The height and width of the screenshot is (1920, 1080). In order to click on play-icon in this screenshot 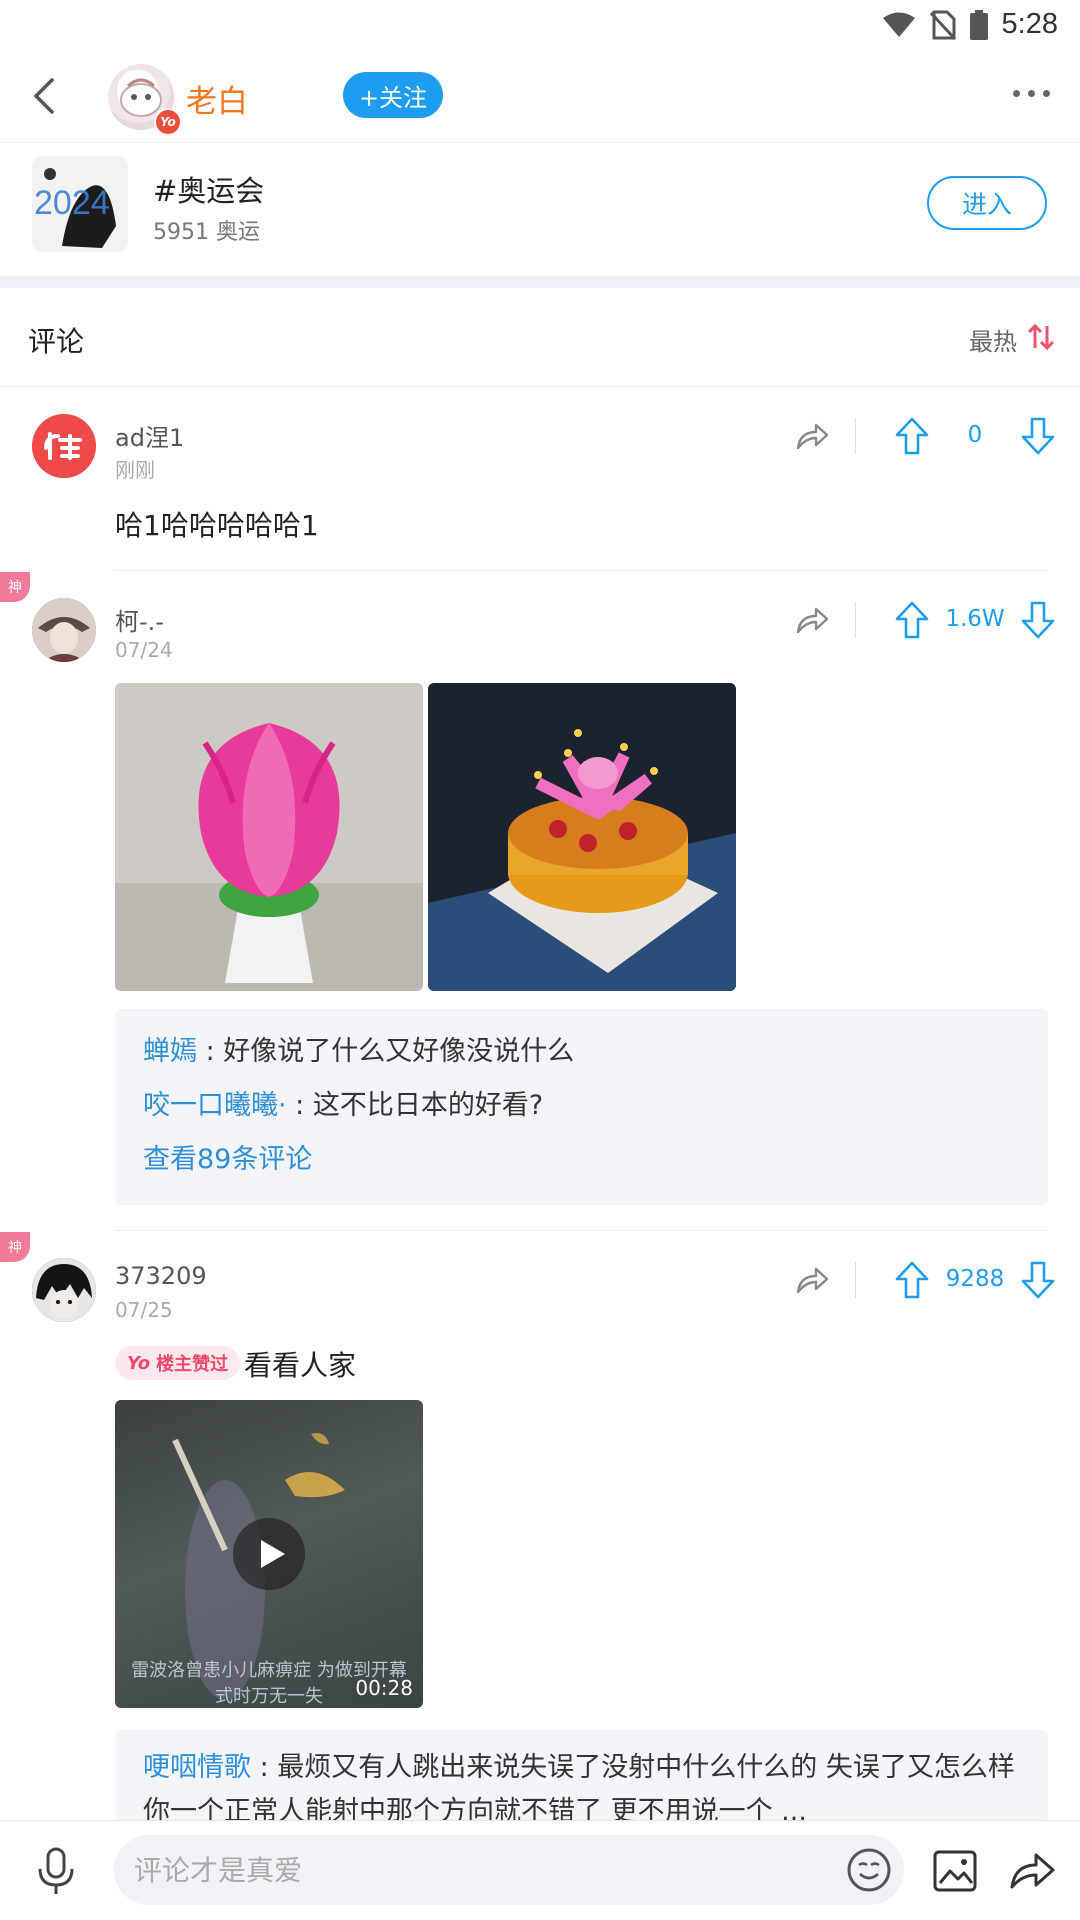, I will do `click(273, 1554)`.